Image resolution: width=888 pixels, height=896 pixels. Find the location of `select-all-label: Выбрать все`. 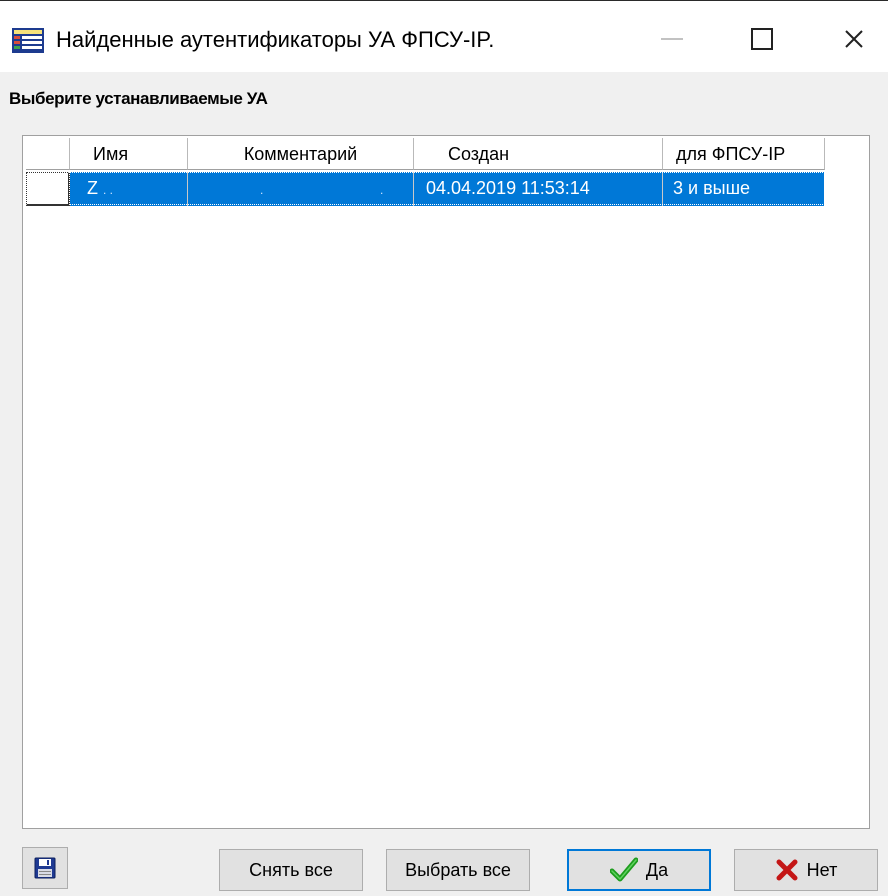

select-all-label: Выбрать все is located at coordinates (458, 869).